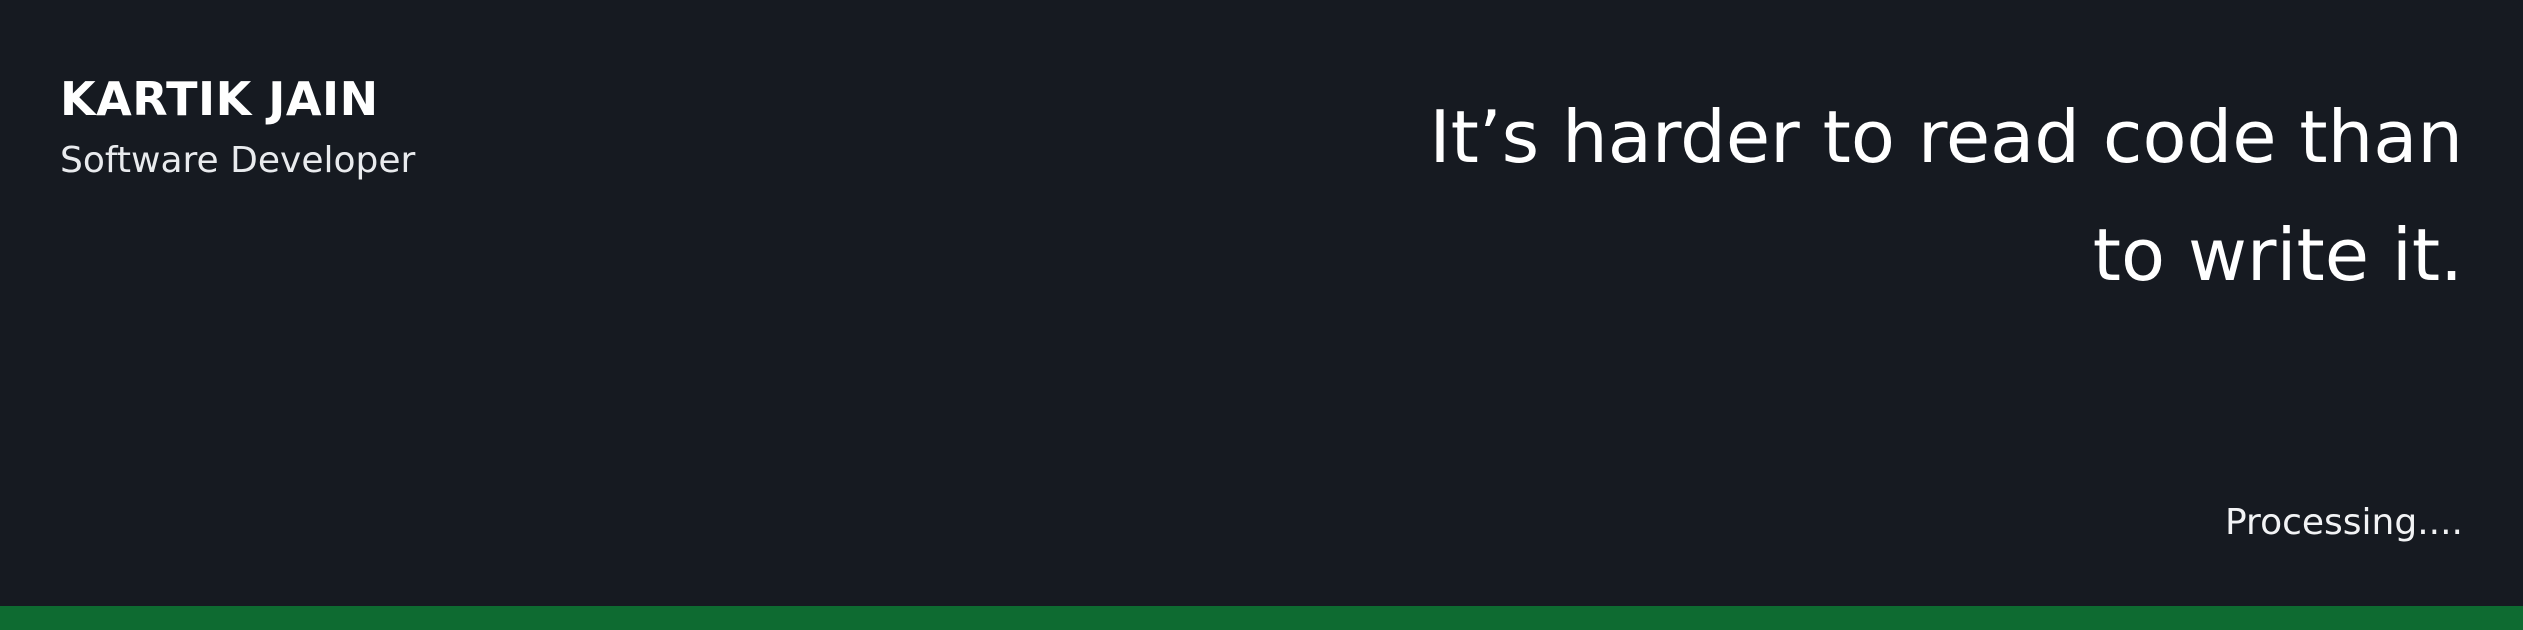 The width and height of the screenshot is (2523, 630). What do you see at coordinates (1946, 137) in the screenshot?
I see `quote-line-1: It’s harder to read code than` at bounding box center [1946, 137].